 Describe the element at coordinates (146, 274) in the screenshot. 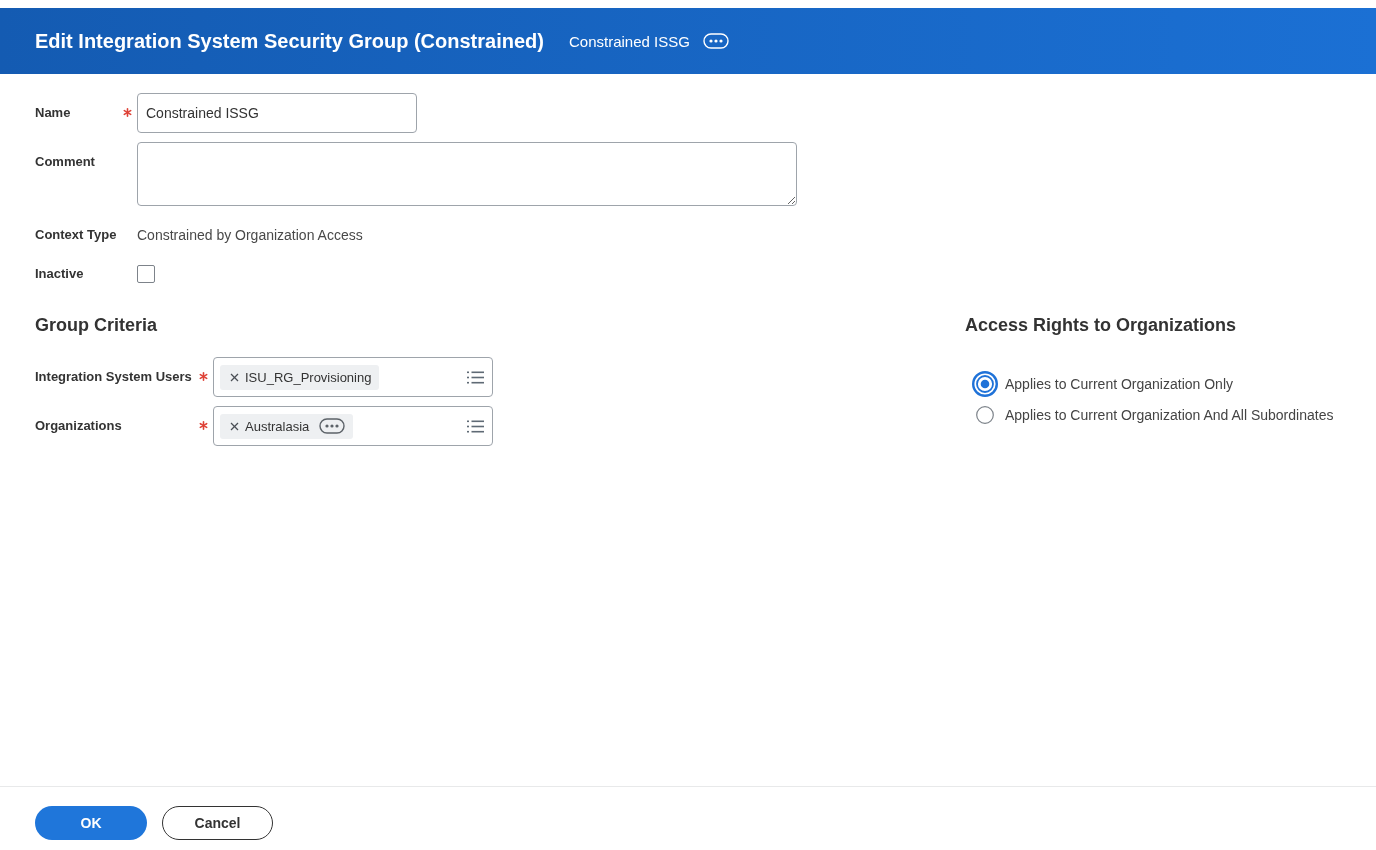

I see `checkbox` at that location.